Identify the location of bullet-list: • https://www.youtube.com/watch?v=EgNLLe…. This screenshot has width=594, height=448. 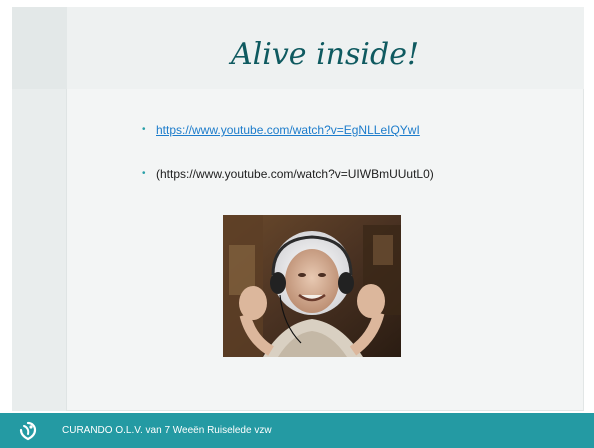
(350, 152).